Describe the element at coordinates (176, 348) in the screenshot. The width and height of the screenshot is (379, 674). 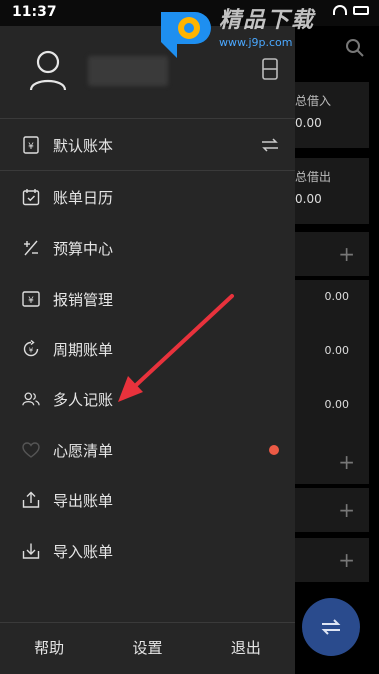
I see `annotation-arrow` at that location.